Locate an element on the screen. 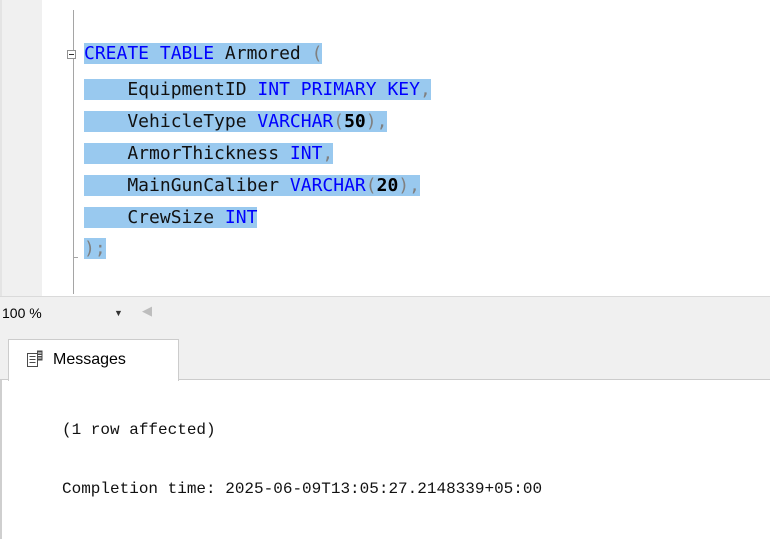  number-token: 20 is located at coordinates (387, 185).